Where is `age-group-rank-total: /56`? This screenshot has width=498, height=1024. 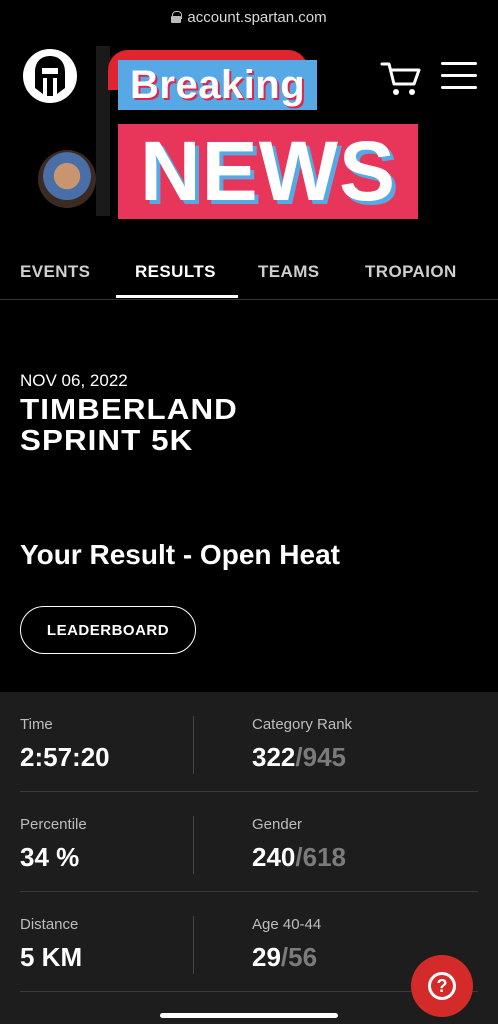
age-group-rank-total: /56 is located at coordinates (299, 957).